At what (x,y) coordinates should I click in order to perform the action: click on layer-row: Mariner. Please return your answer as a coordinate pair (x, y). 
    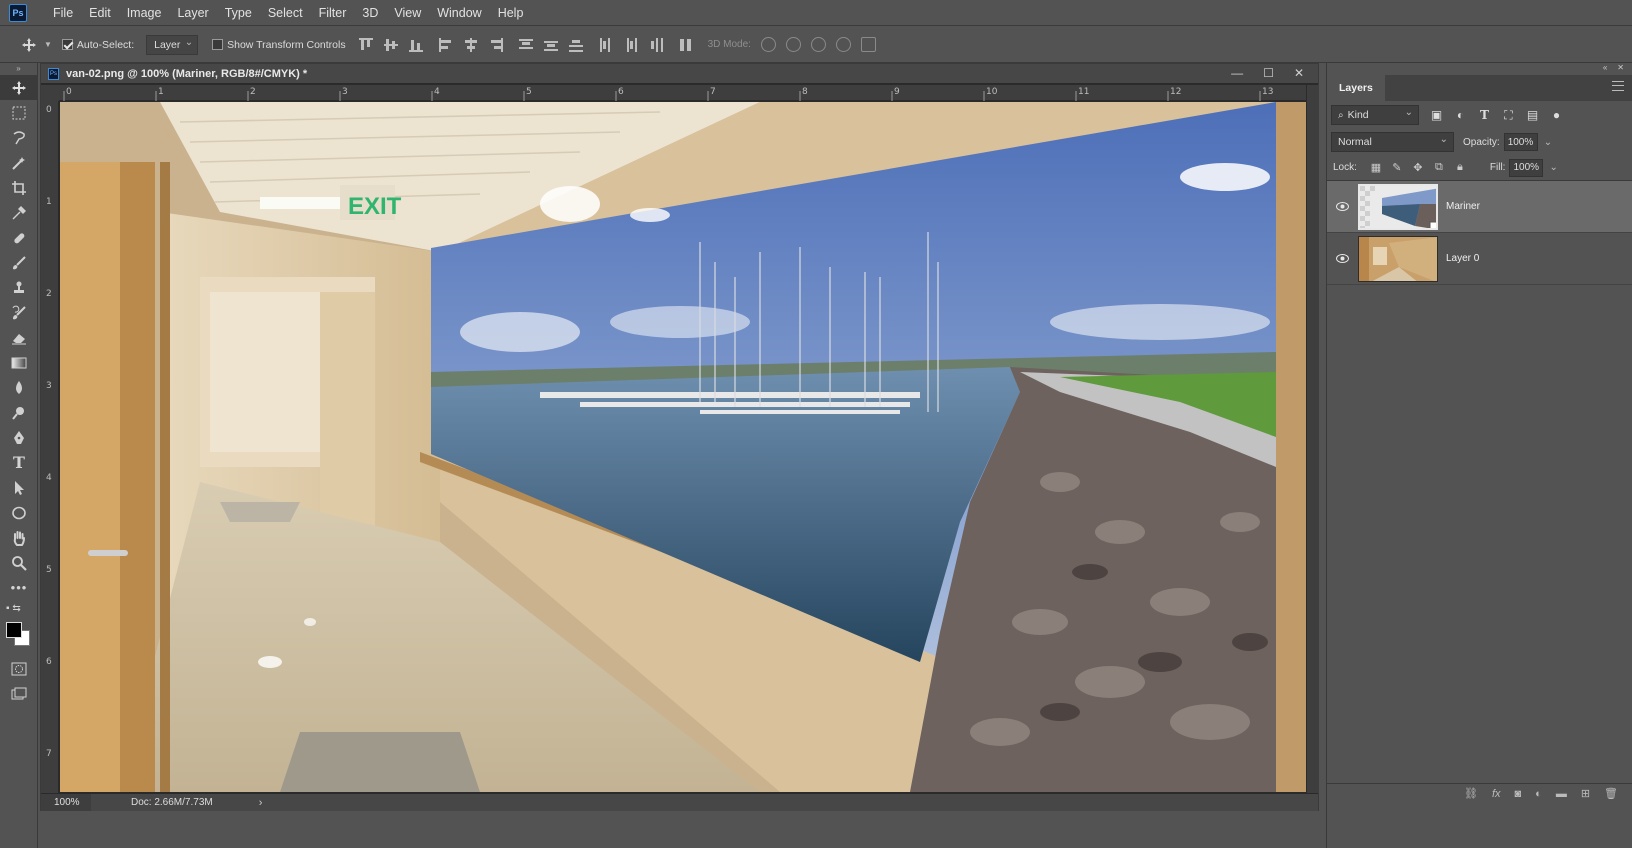
    Looking at the image, I should click on (1479, 207).